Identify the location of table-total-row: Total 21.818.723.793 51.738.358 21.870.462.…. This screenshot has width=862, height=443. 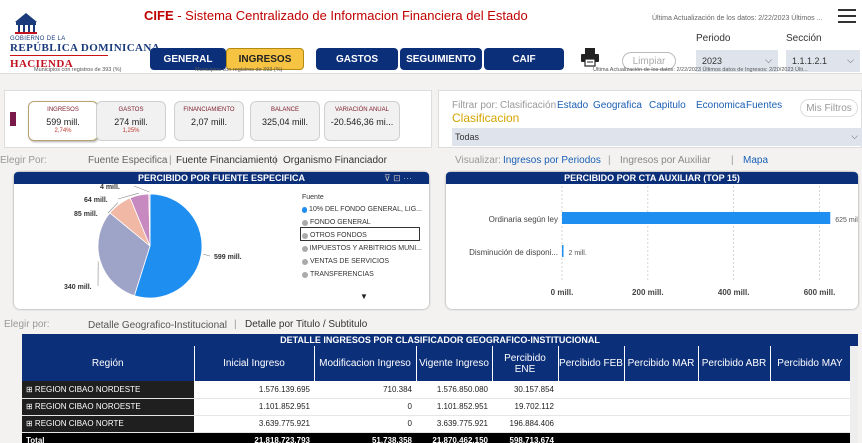
(436, 437).